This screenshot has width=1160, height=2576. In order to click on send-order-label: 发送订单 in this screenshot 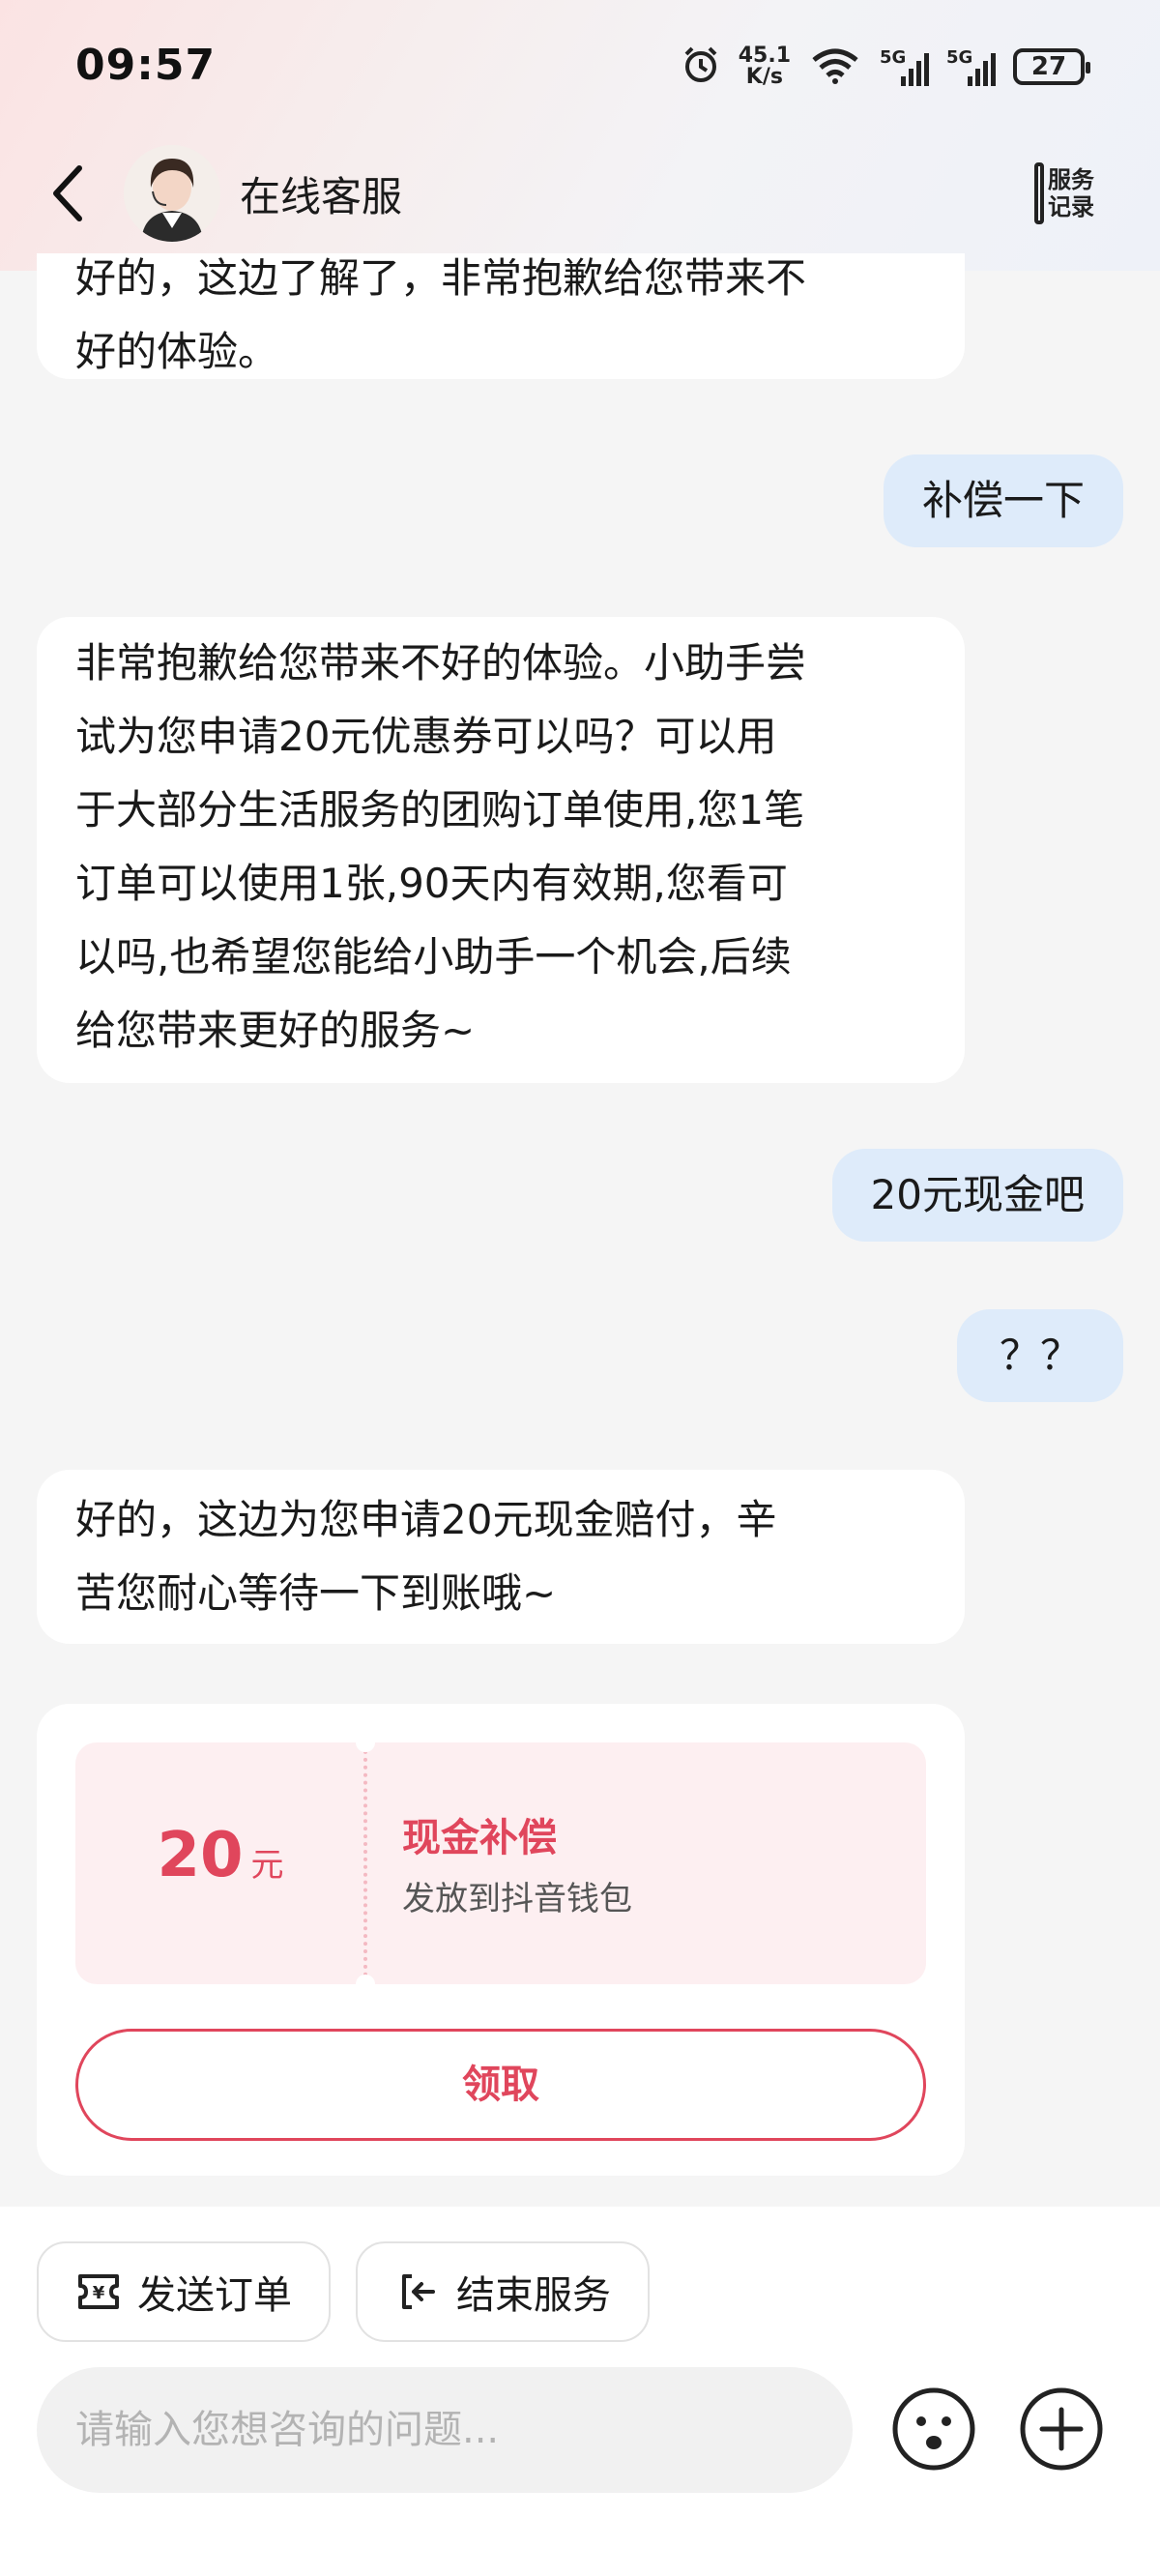, I will do `click(214, 2295)`.